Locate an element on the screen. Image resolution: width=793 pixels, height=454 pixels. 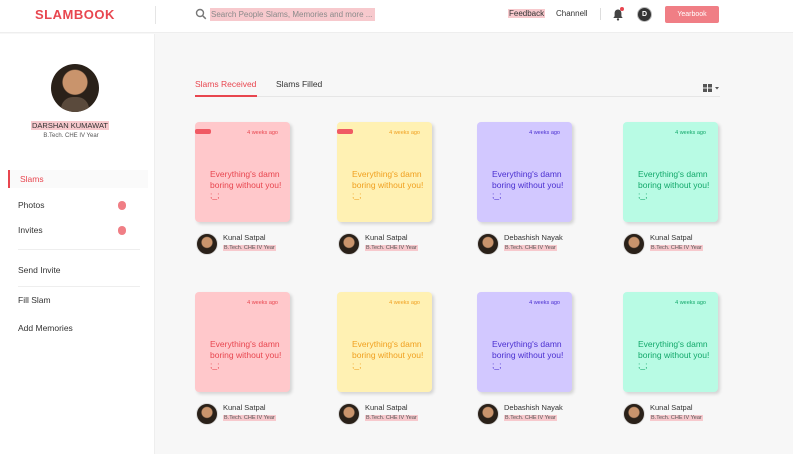
sidebar-item-invites: Invites is located at coordinates (78, 230).